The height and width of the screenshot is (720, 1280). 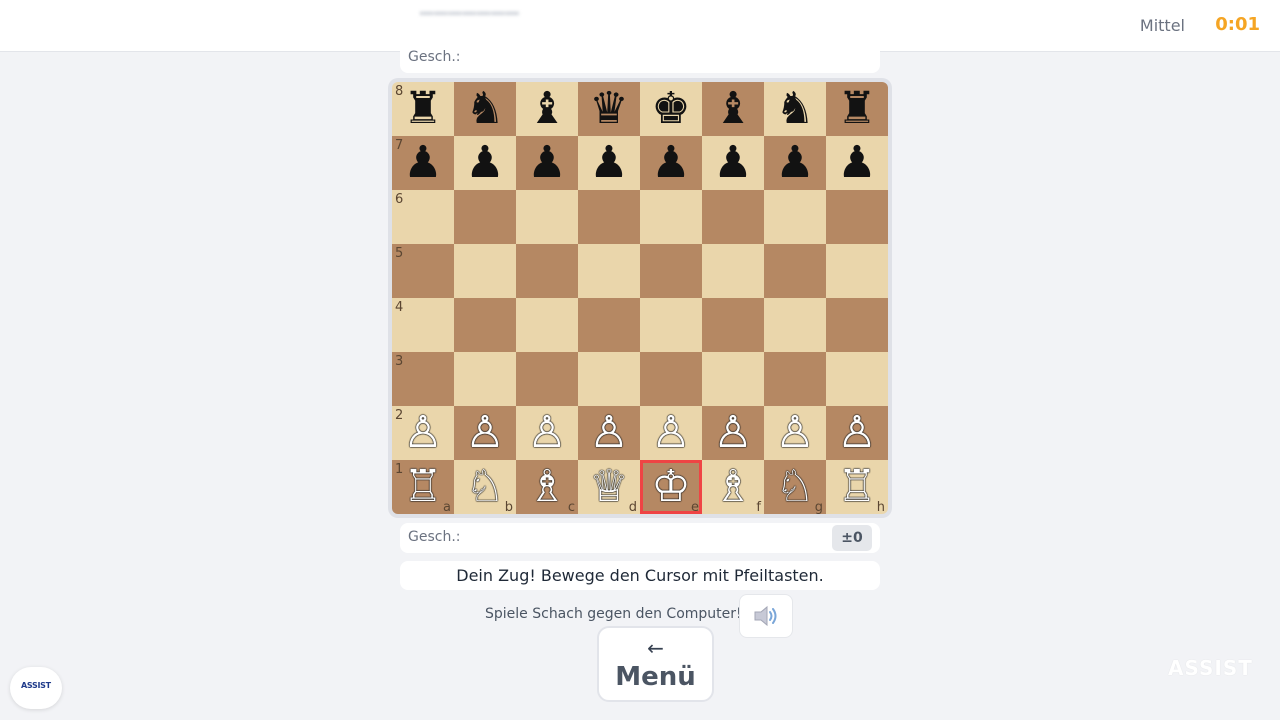 I want to click on square-b8: ♞, so click(x=485, y=109).